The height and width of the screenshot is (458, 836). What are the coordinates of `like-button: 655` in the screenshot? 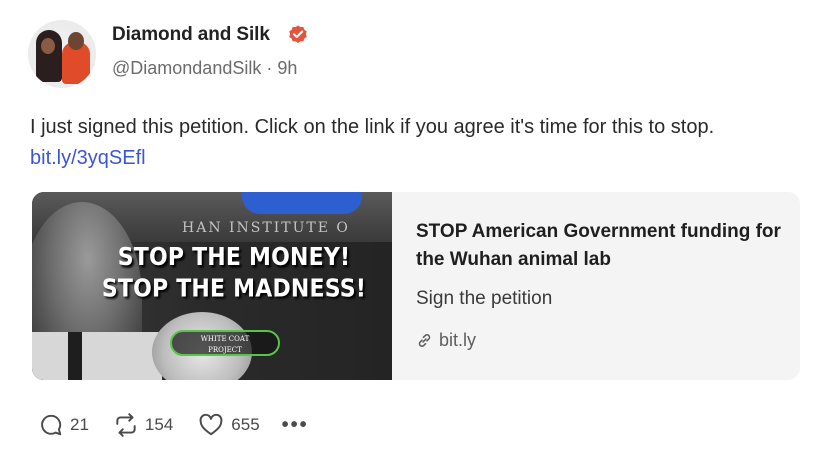 It's located at (228, 425).